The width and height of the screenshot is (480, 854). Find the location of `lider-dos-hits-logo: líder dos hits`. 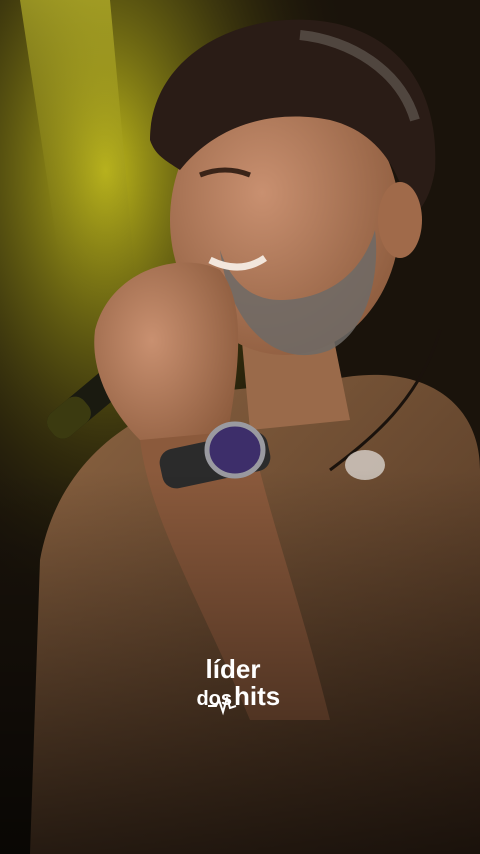

lider-dos-hits-logo: líder dos hits is located at coordinates (240, 685).